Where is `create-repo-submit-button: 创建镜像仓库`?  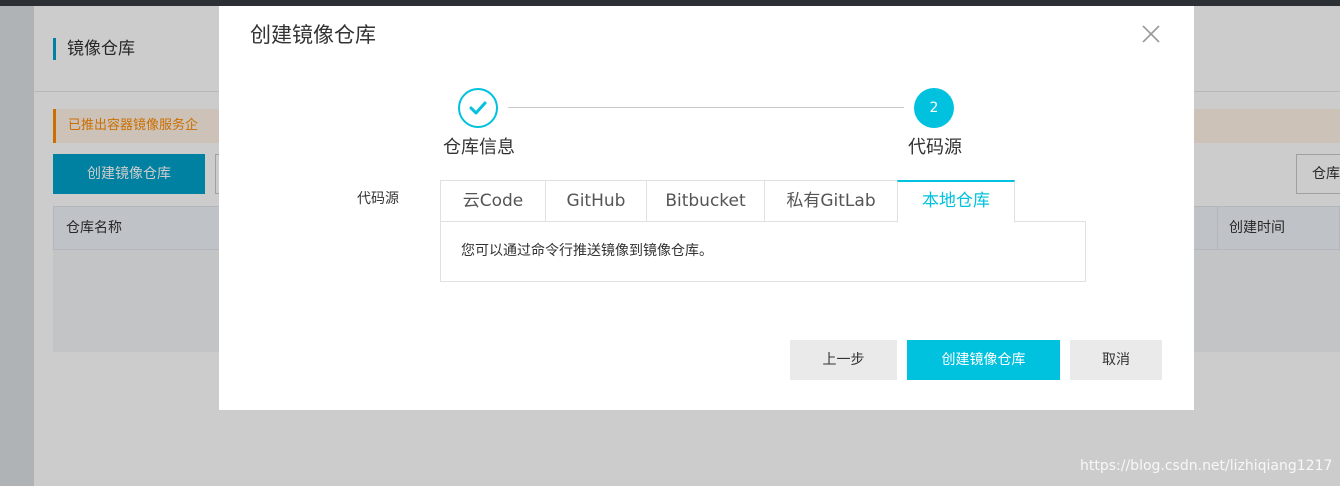 create-repo-submit-button: 创建镜像仓库 is located at coordinates (983, 360).